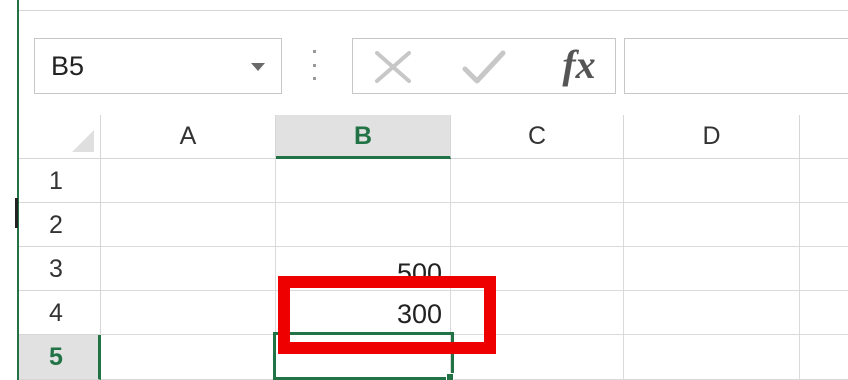 The width and height of the screenshot is (848, 380). Describe the element at coordinates (60, 181) in the screenshot. I see `row-header-1: 1` at that location.